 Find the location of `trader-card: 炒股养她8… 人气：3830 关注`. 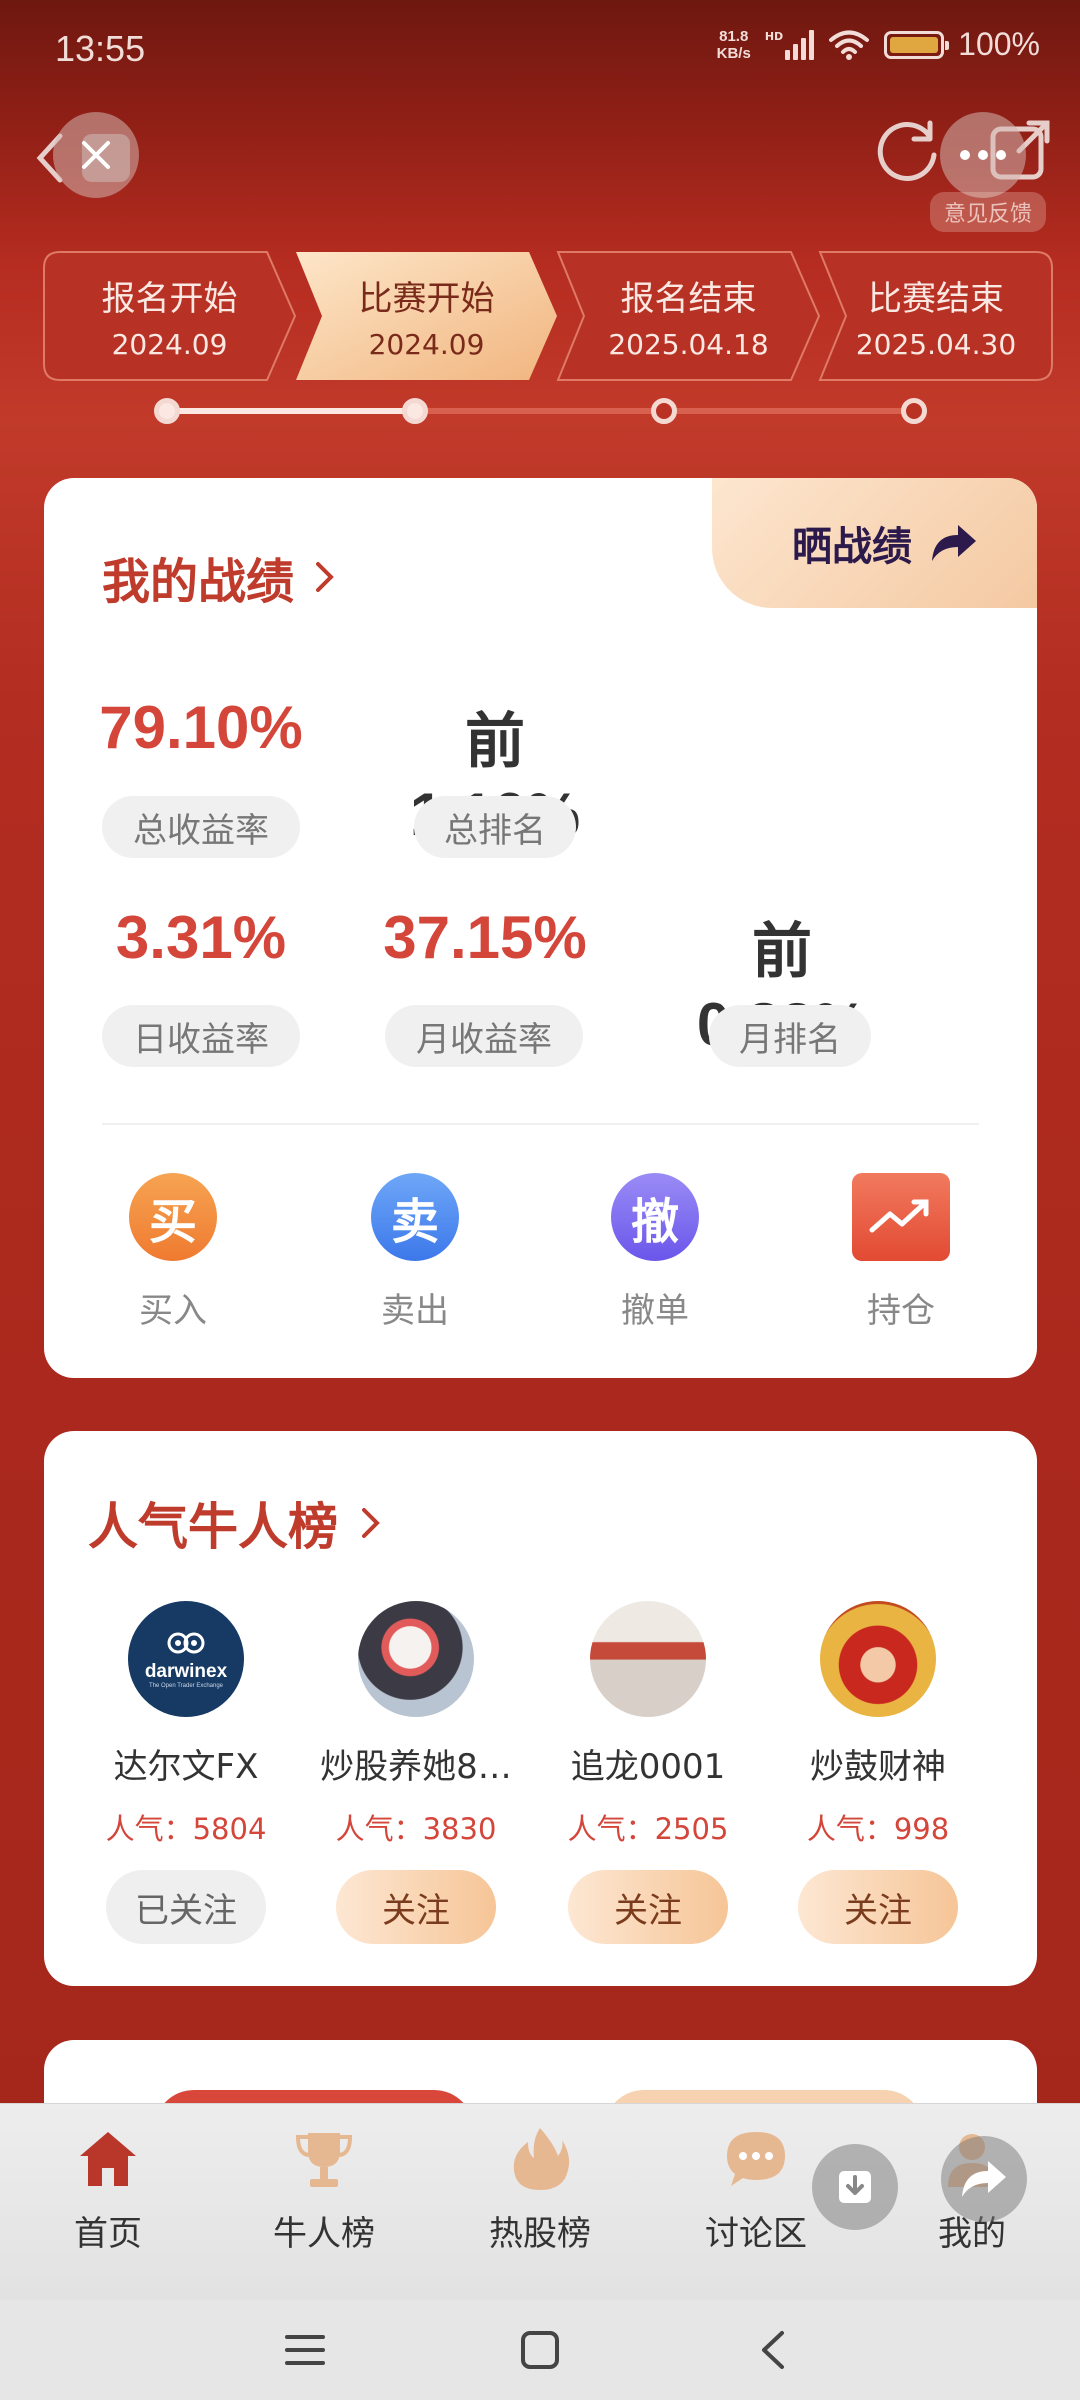

trader-card: 炒股养她8… 人气：3830 关注 is located at coordinates (416, 1772).